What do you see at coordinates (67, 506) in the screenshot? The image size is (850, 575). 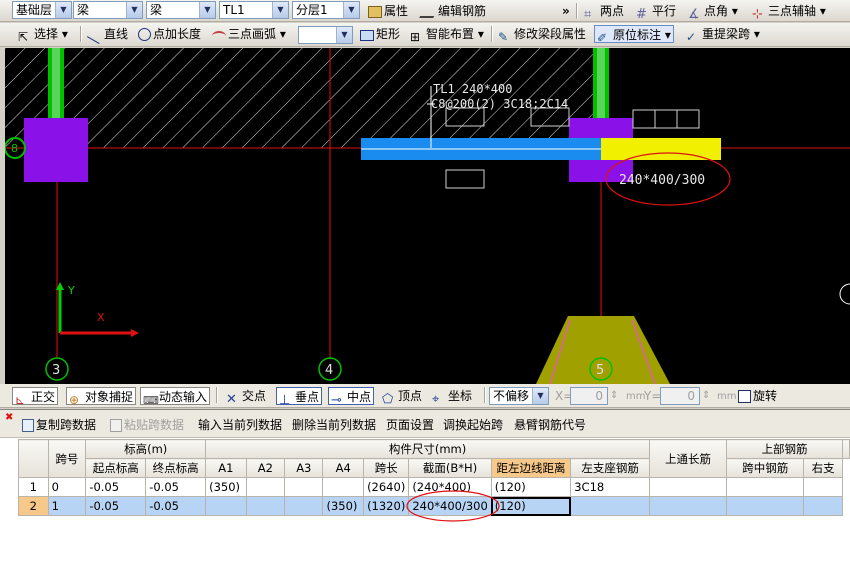 I see `cell-span-no: 1` at bounding box center [67, 506].